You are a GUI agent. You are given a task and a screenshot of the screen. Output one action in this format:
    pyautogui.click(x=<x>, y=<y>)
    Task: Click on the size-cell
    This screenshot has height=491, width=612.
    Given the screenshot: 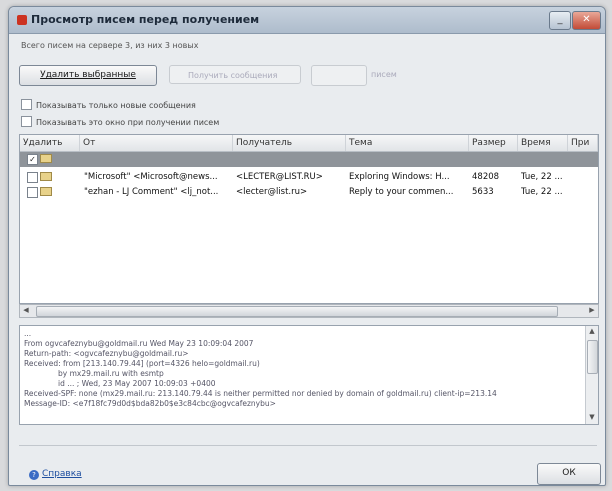 What is the action you would take?
    pyautogui.click(x=494, y=159)
    